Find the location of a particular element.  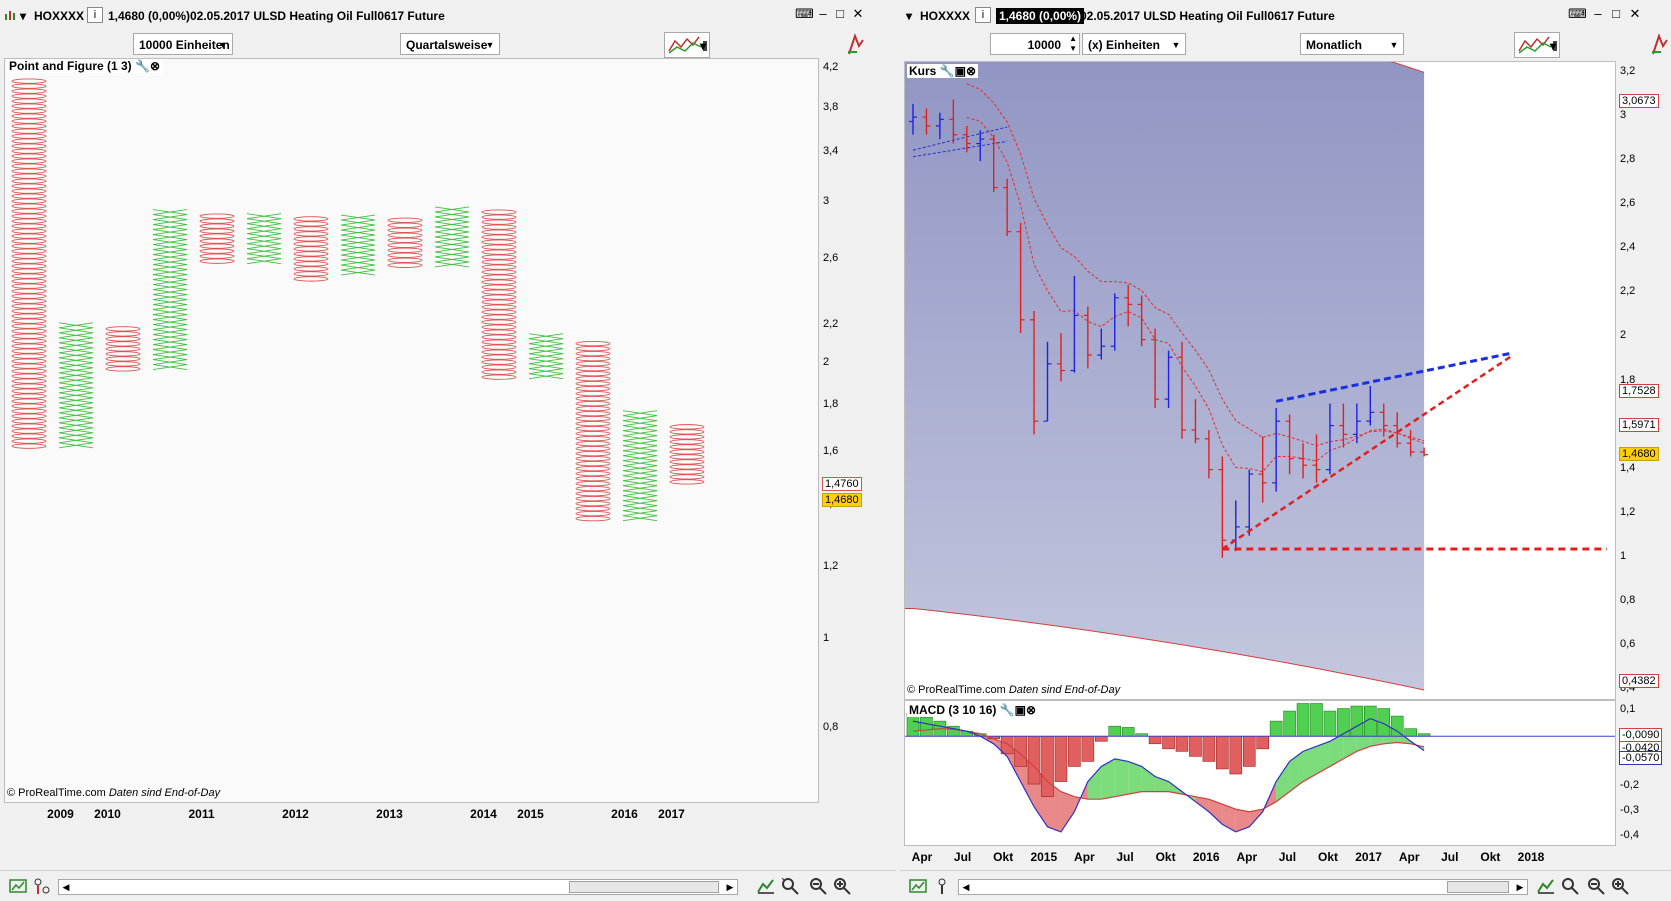

units-dropdown: (x) Einheiten ▼ is located at coordinates (1134, 44).